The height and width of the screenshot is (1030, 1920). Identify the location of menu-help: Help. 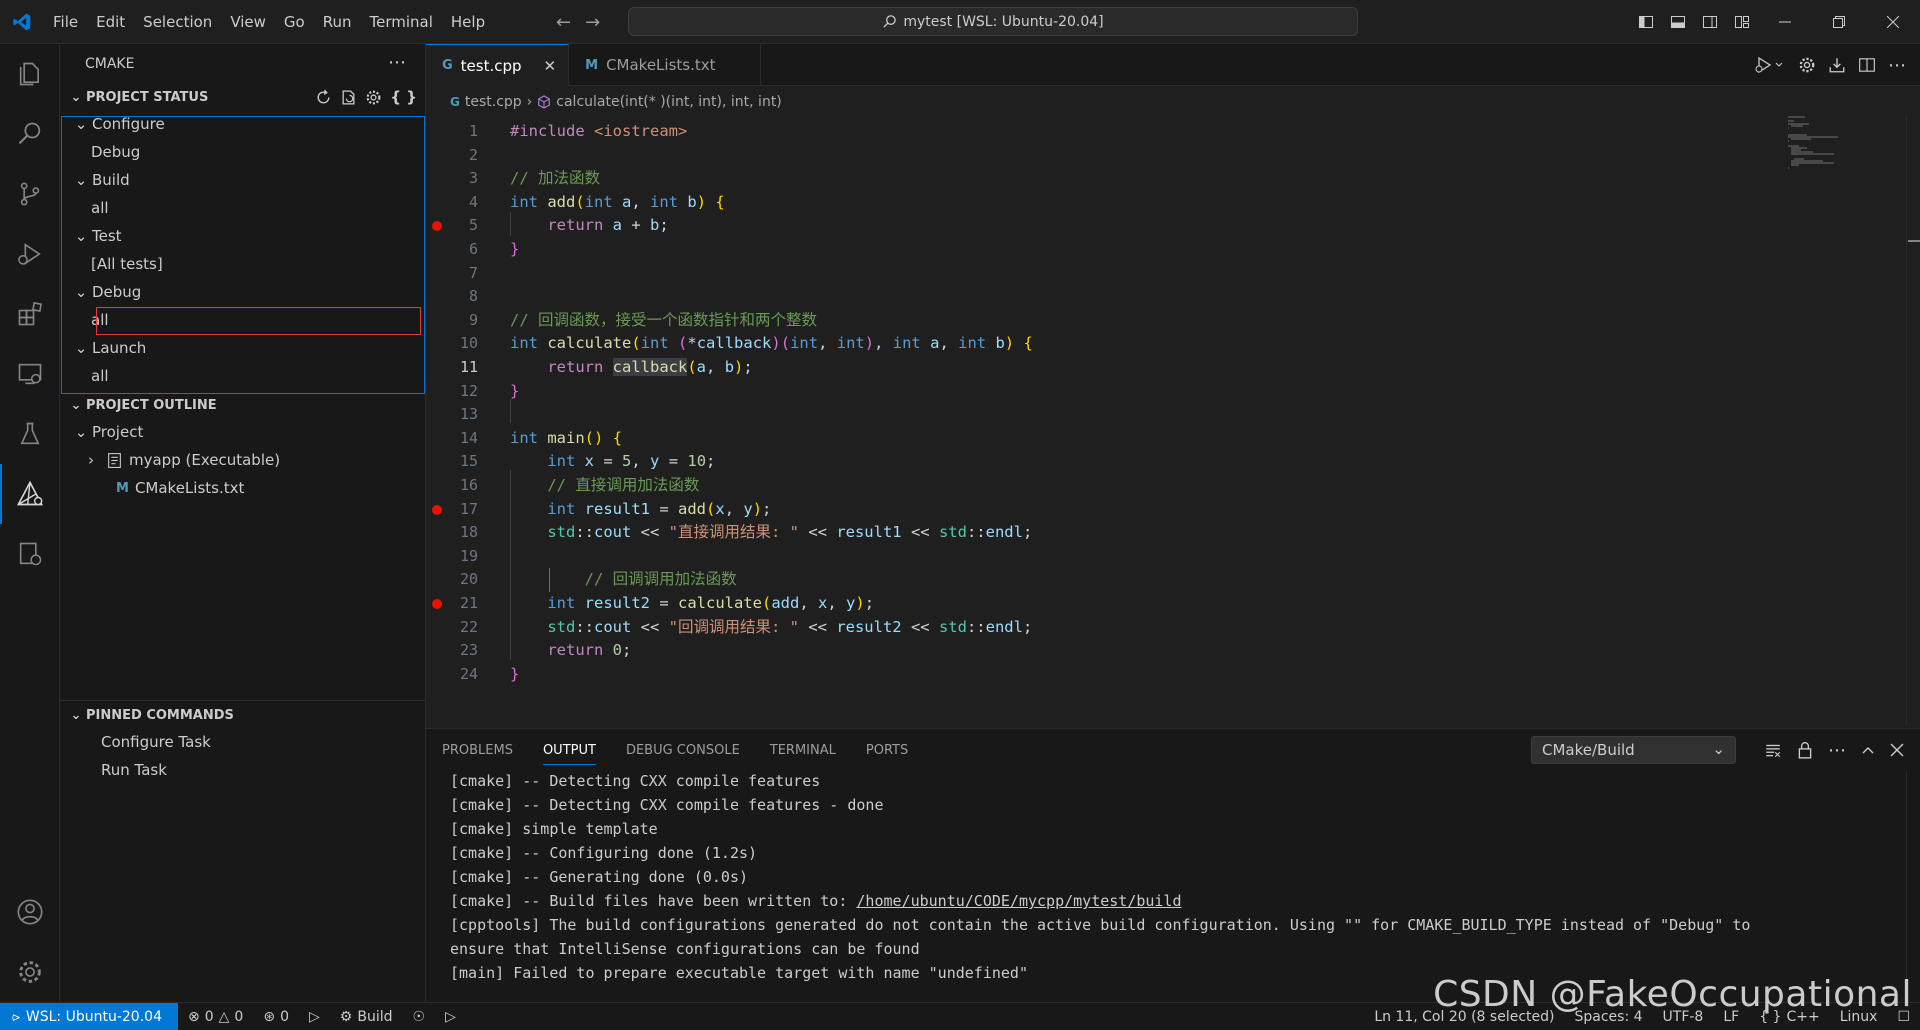
(468, 22).